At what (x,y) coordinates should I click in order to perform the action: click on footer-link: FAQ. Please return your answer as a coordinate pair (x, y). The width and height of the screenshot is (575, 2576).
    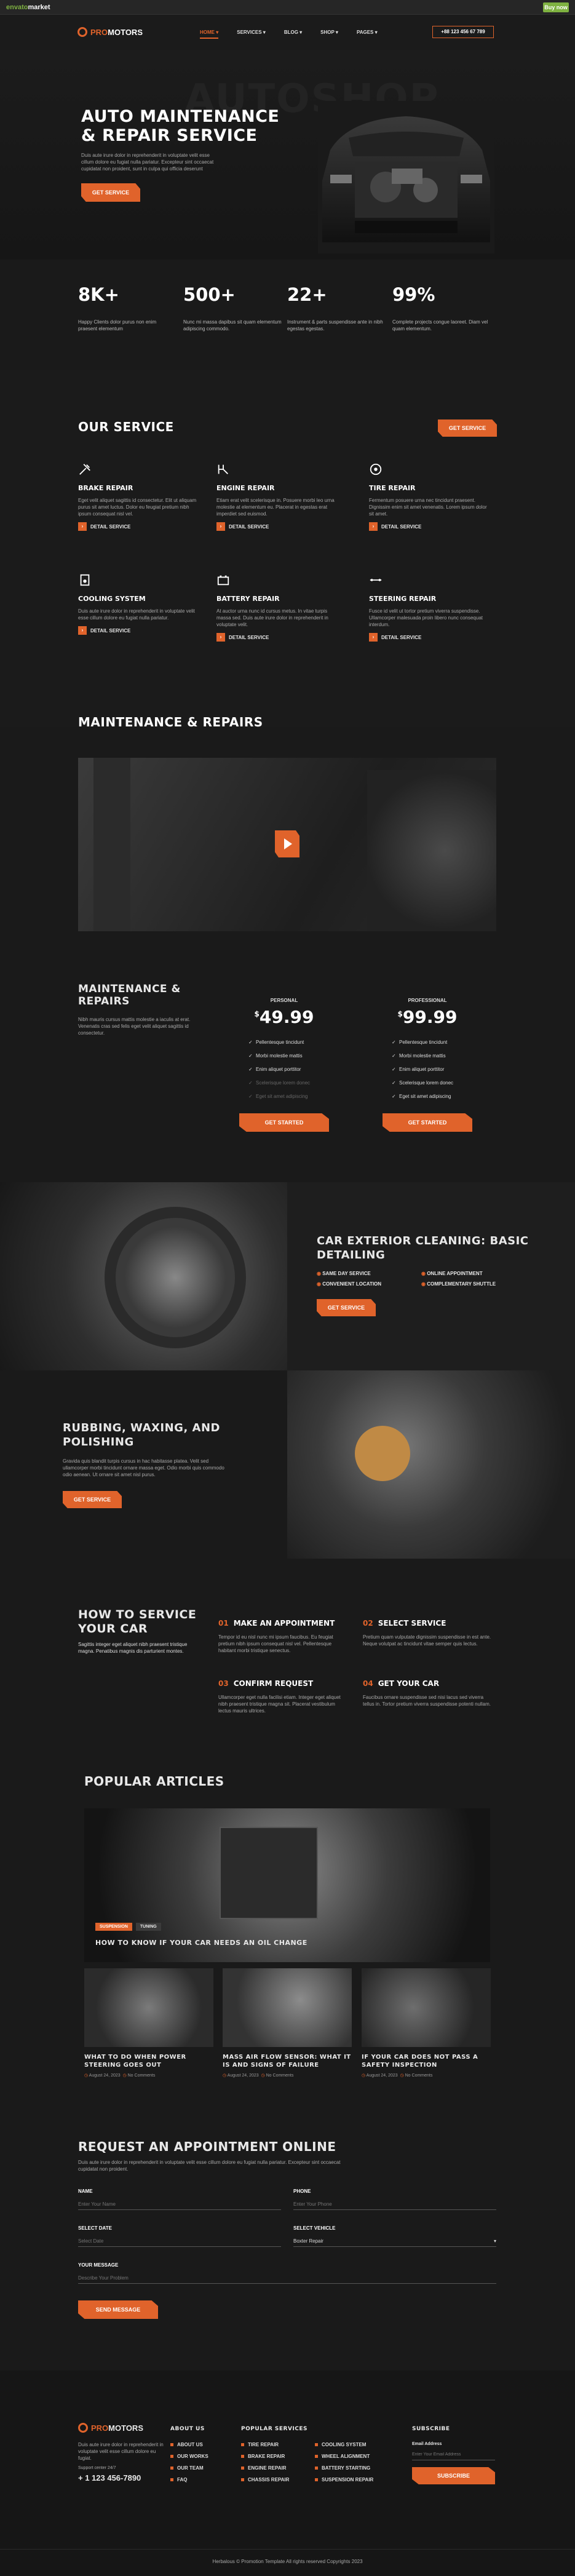
    Looking at the image, I should click on (189, 2480).